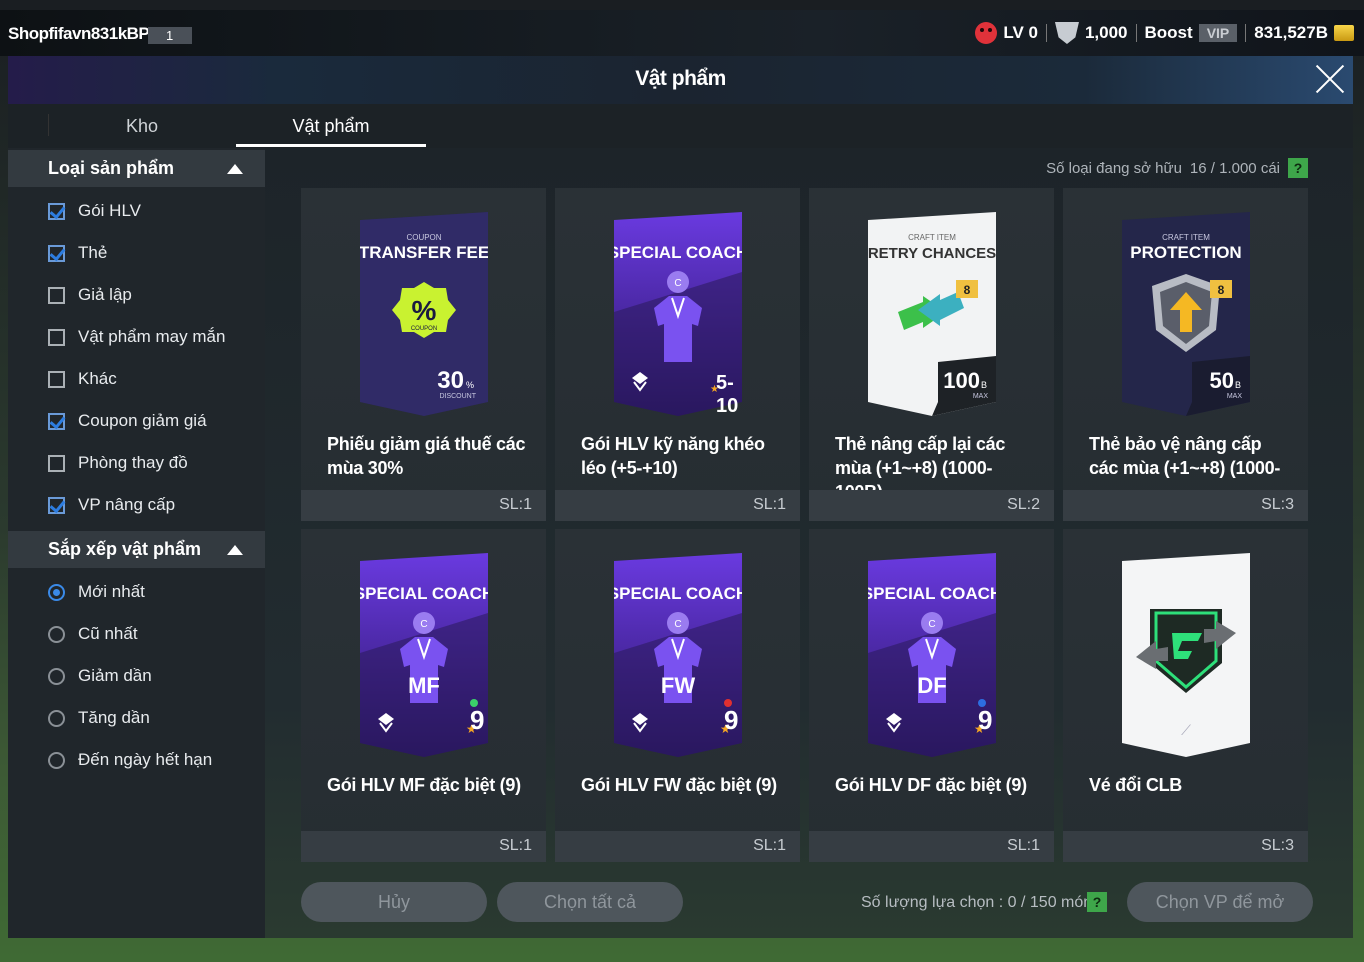 This screenshot has height=962, width=1364. I want to click on selection-count: Số lượng lựa chọn : 0 / 150 món, so click(977, 902).